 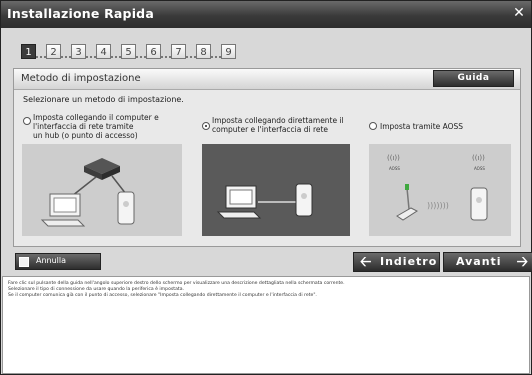 I want to click on step-4: 4, so click(x=103, y=51).